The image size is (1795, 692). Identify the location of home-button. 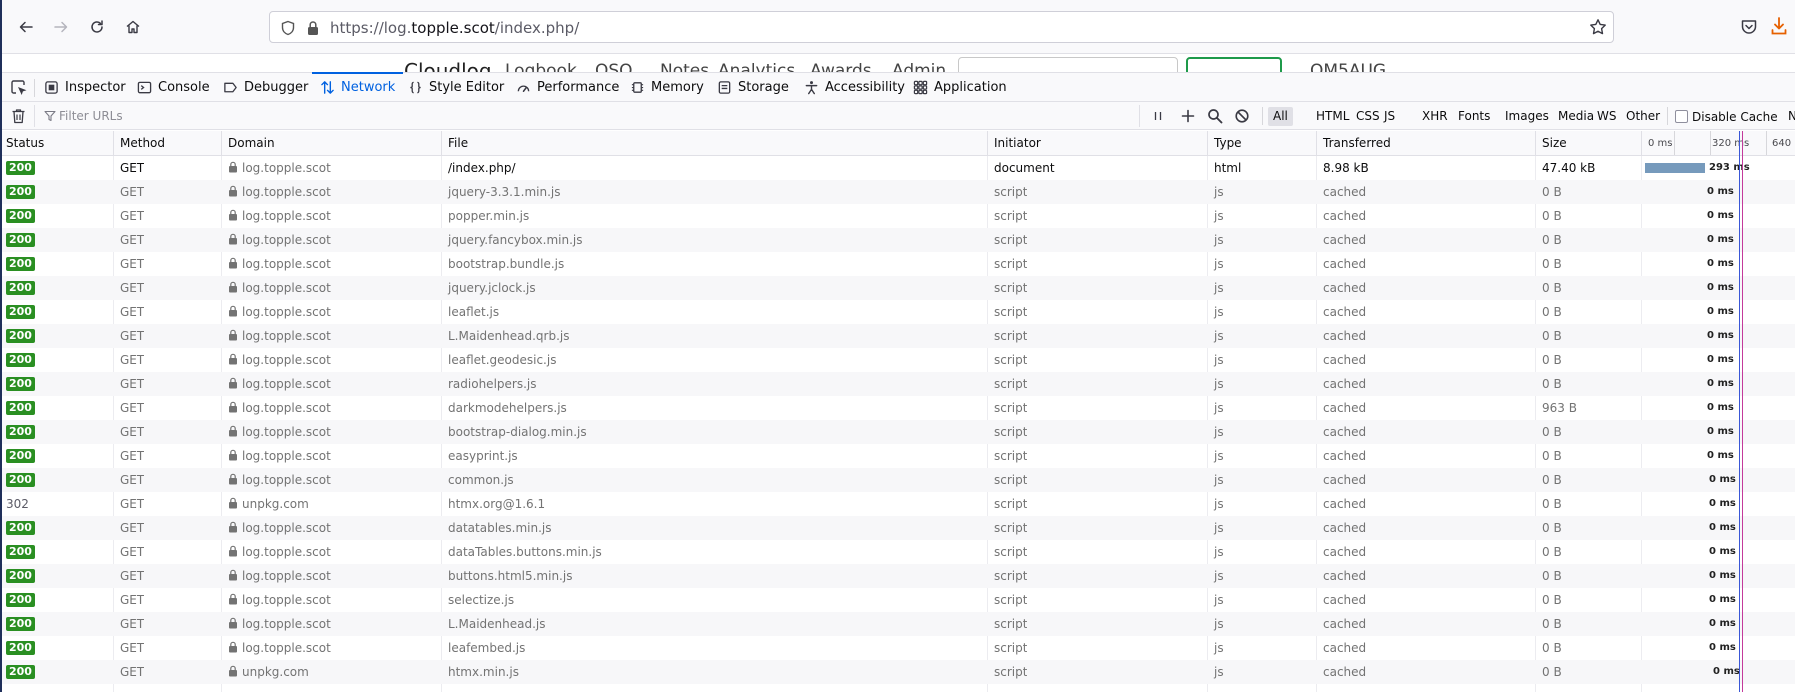
(133, 27).